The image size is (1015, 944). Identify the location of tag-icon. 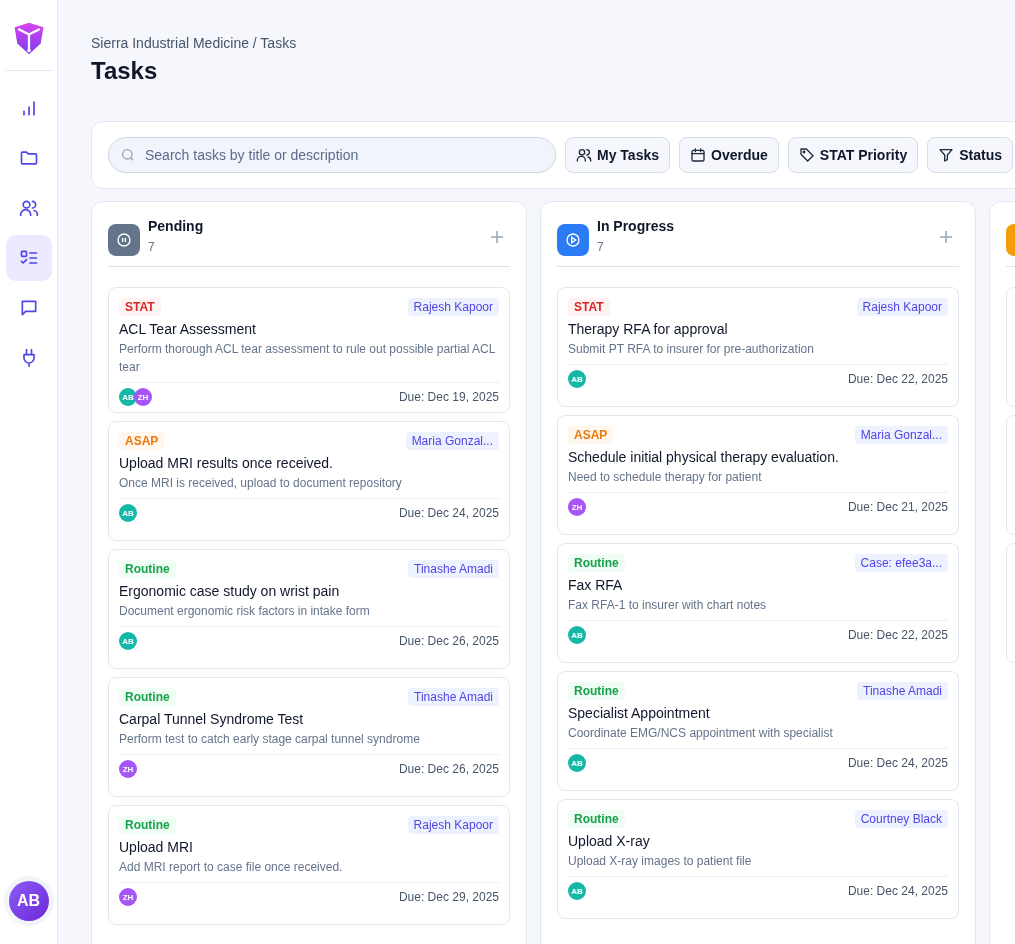
(806, 155).